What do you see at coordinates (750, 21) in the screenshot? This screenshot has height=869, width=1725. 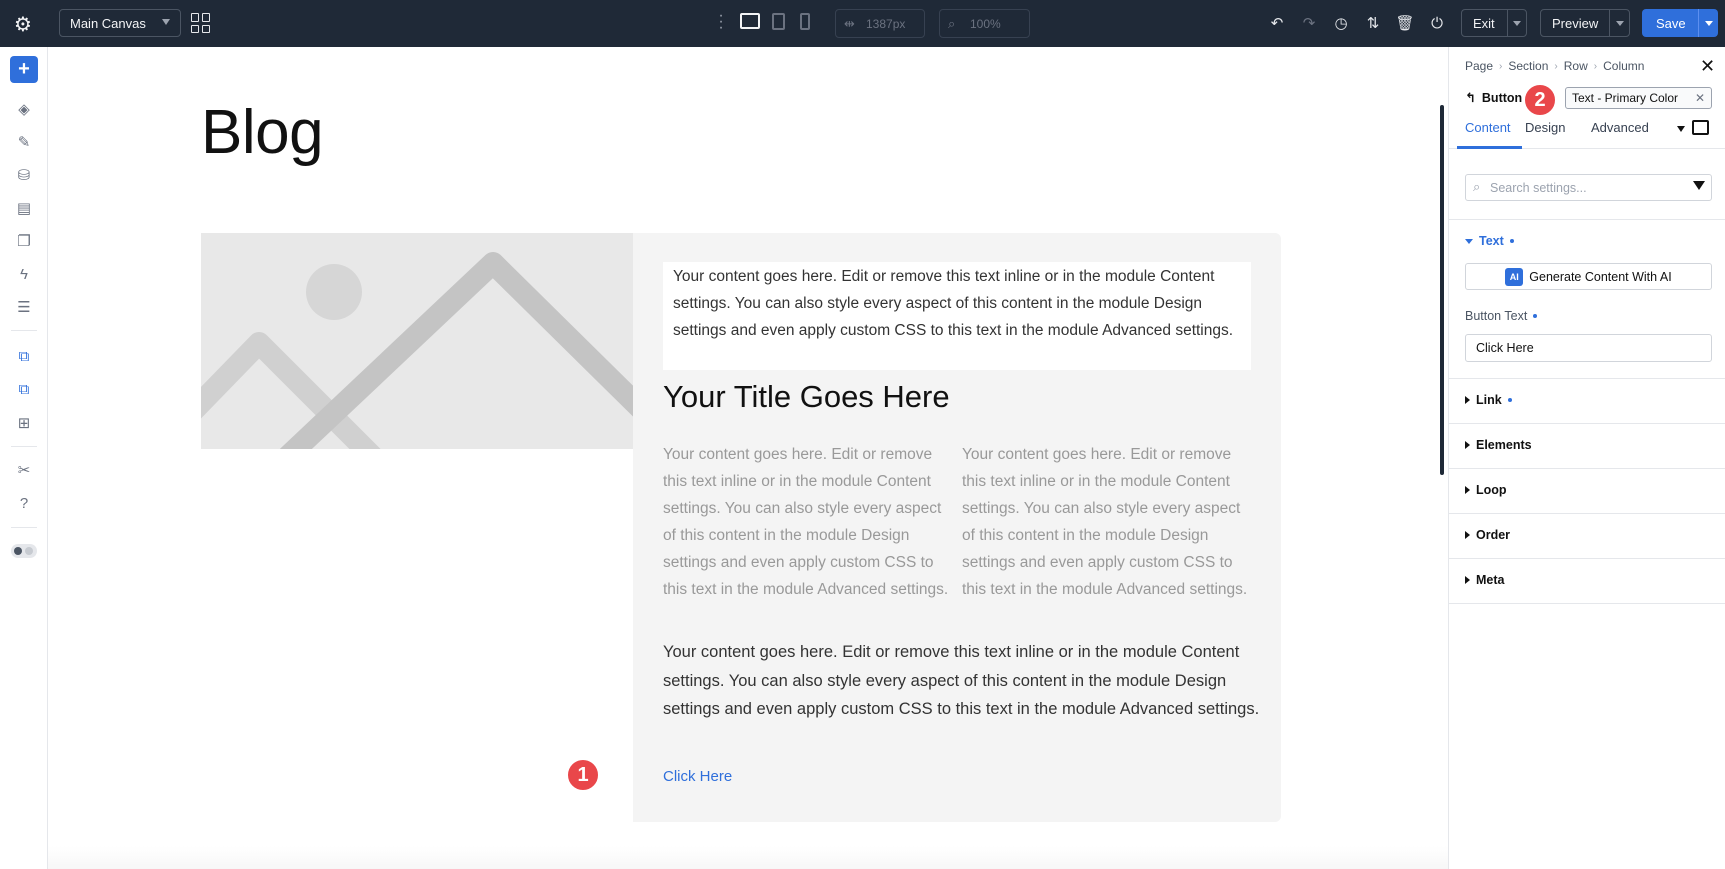 I see `desktop-view-icon` at bounding box center [750, 21].